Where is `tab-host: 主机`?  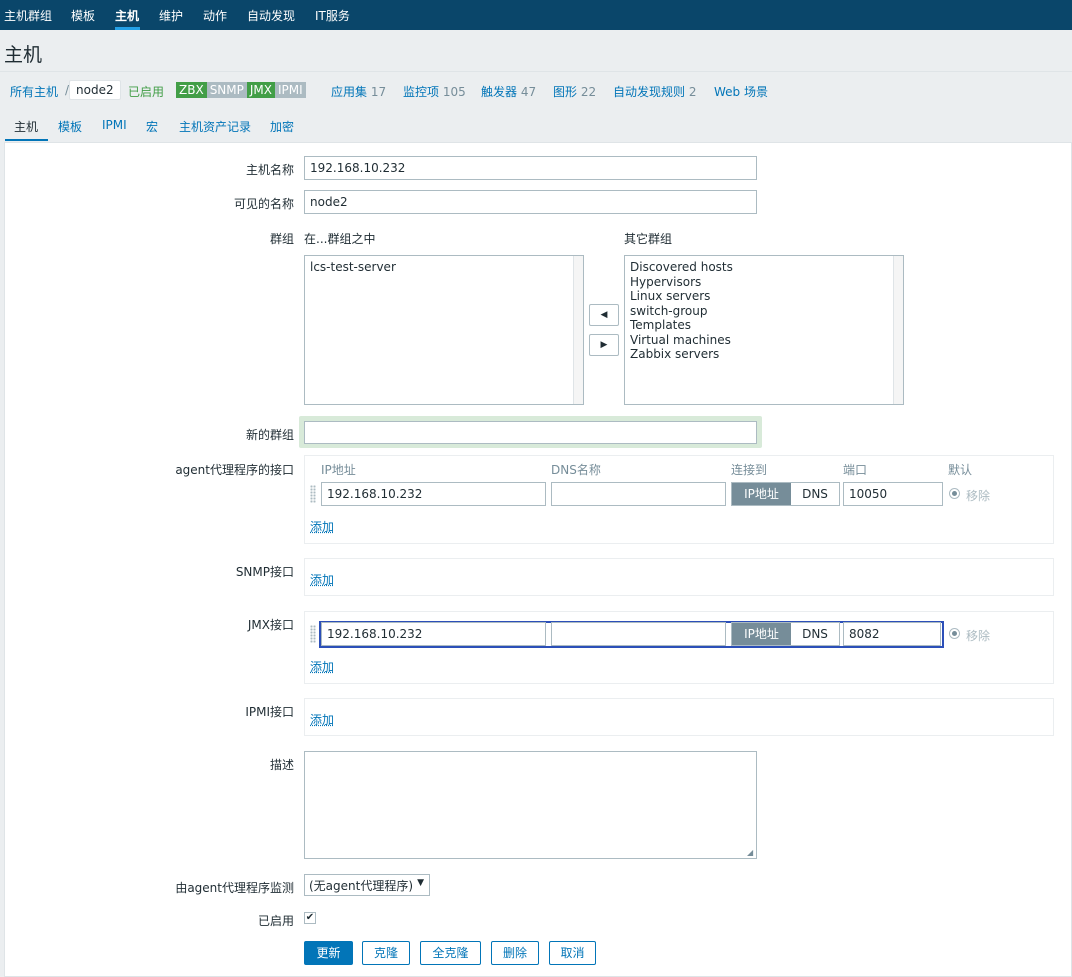
tab-host: 主机 is located at coordinates (26, 126).